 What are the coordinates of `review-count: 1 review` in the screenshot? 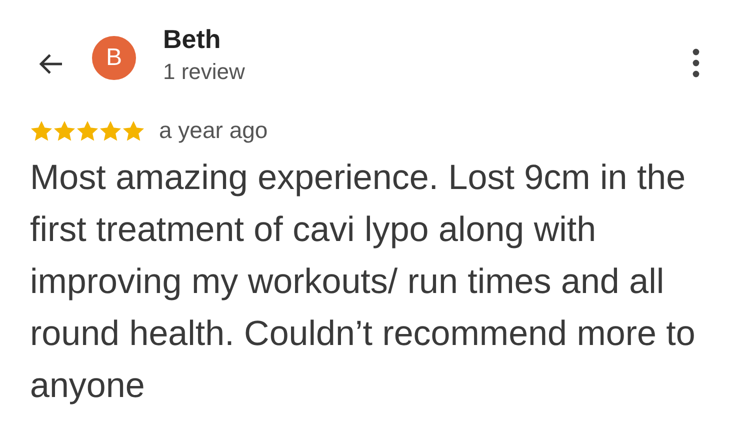 It's located at (204, 72).